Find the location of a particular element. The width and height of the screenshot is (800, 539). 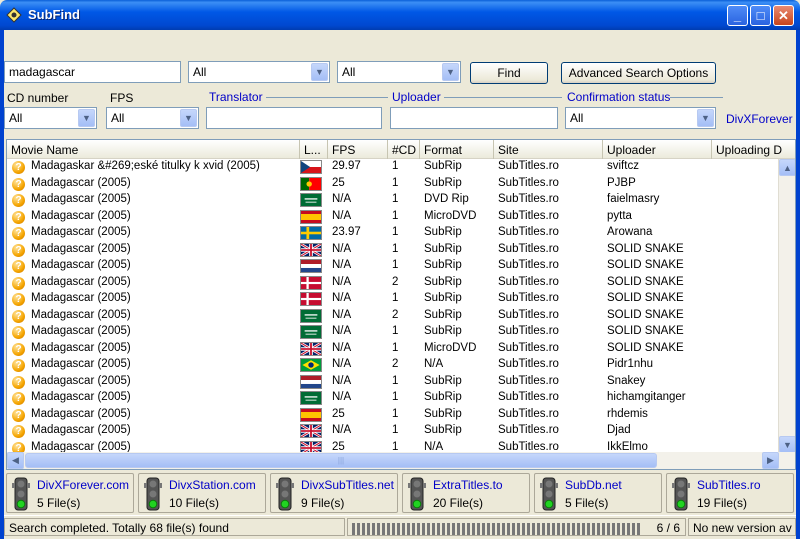

fps-label: FPS is located at coordinates (122, 98).